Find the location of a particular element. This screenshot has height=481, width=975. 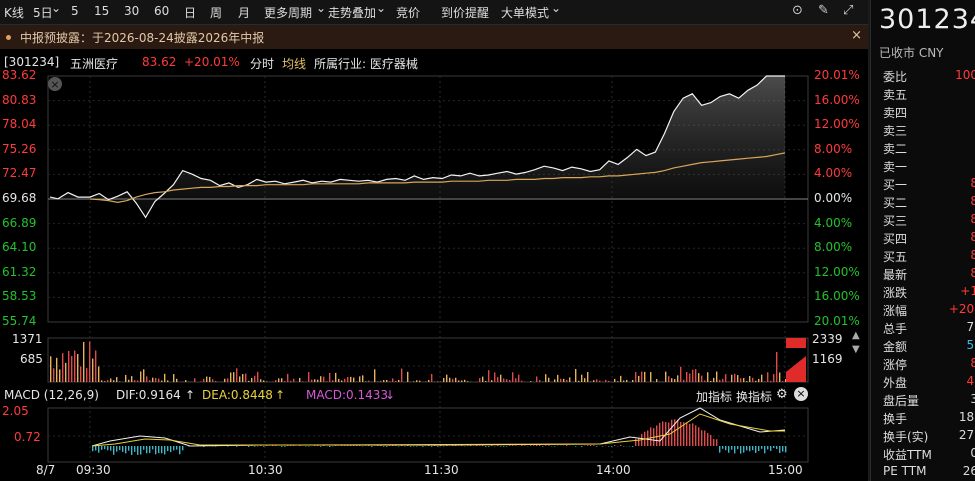

price-tick: 58.53 is located at coordinates (19, 296).